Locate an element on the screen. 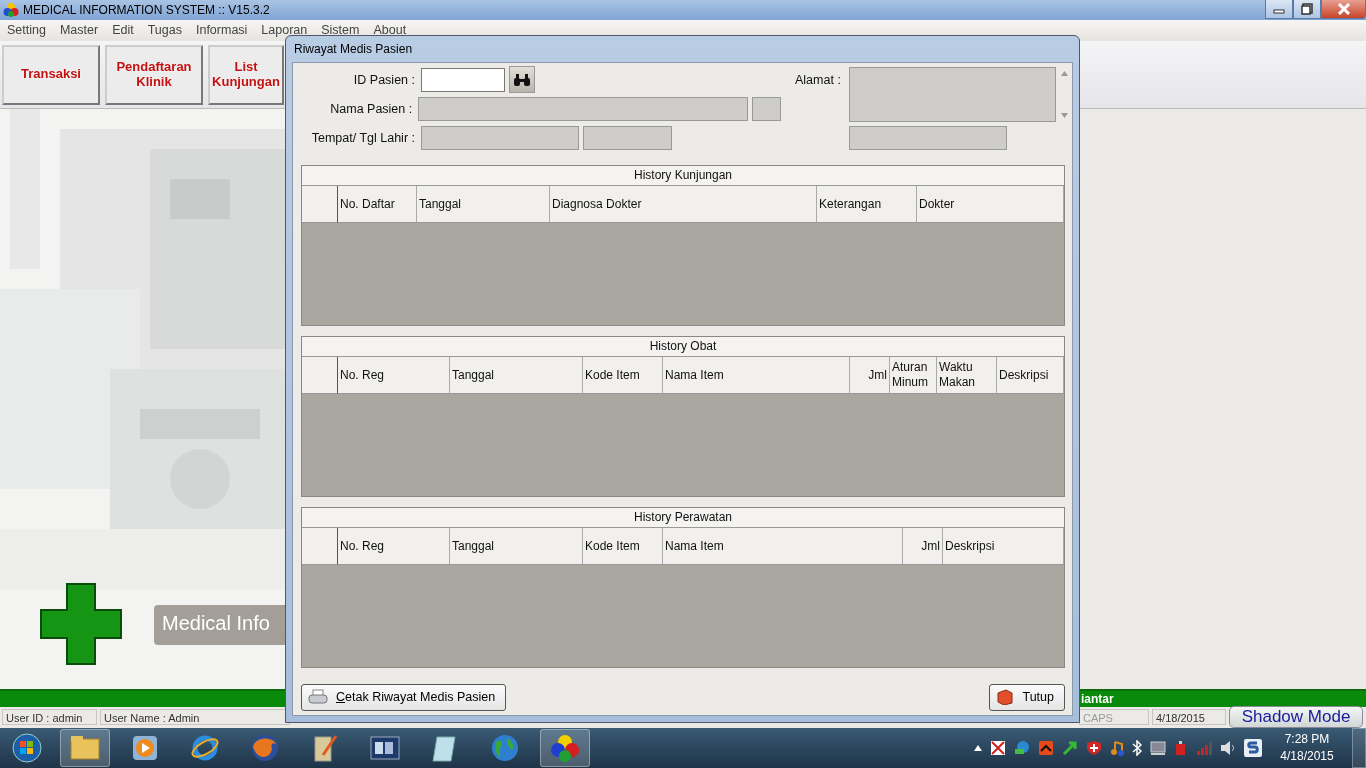 The height and width of the screenshot is (768, 1366). medical-cross-icon is located at coordinates (81, 623).